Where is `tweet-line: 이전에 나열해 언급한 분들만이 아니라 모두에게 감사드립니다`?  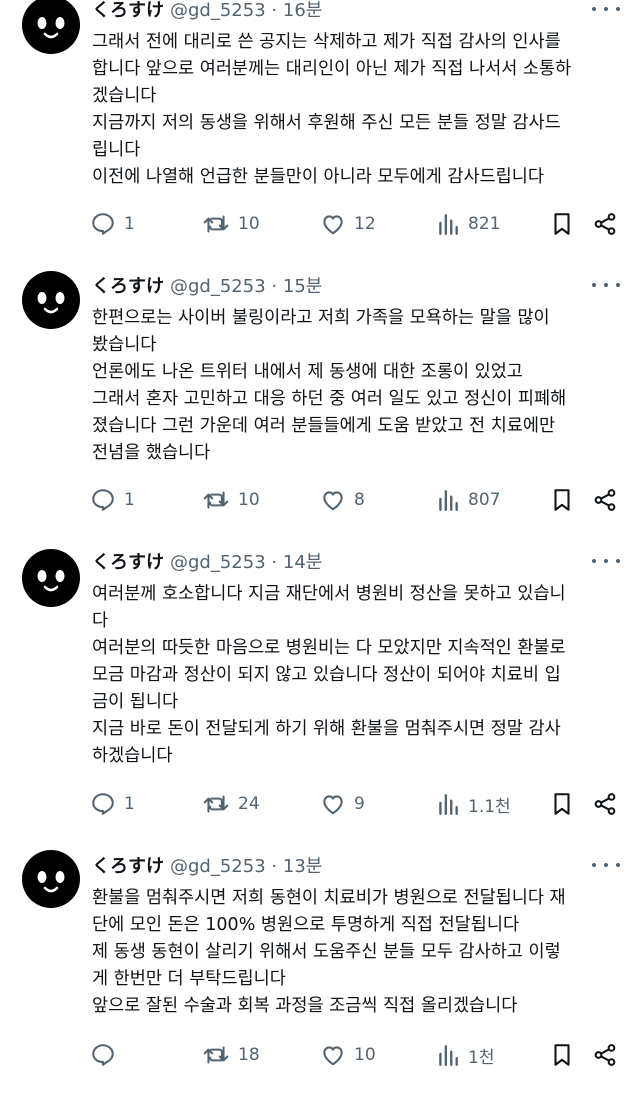 tweet-line: 이전에 나열해 언급한 분들만이 아니라 모두에게 감사드립니다 is located at coordinates (318, 177).